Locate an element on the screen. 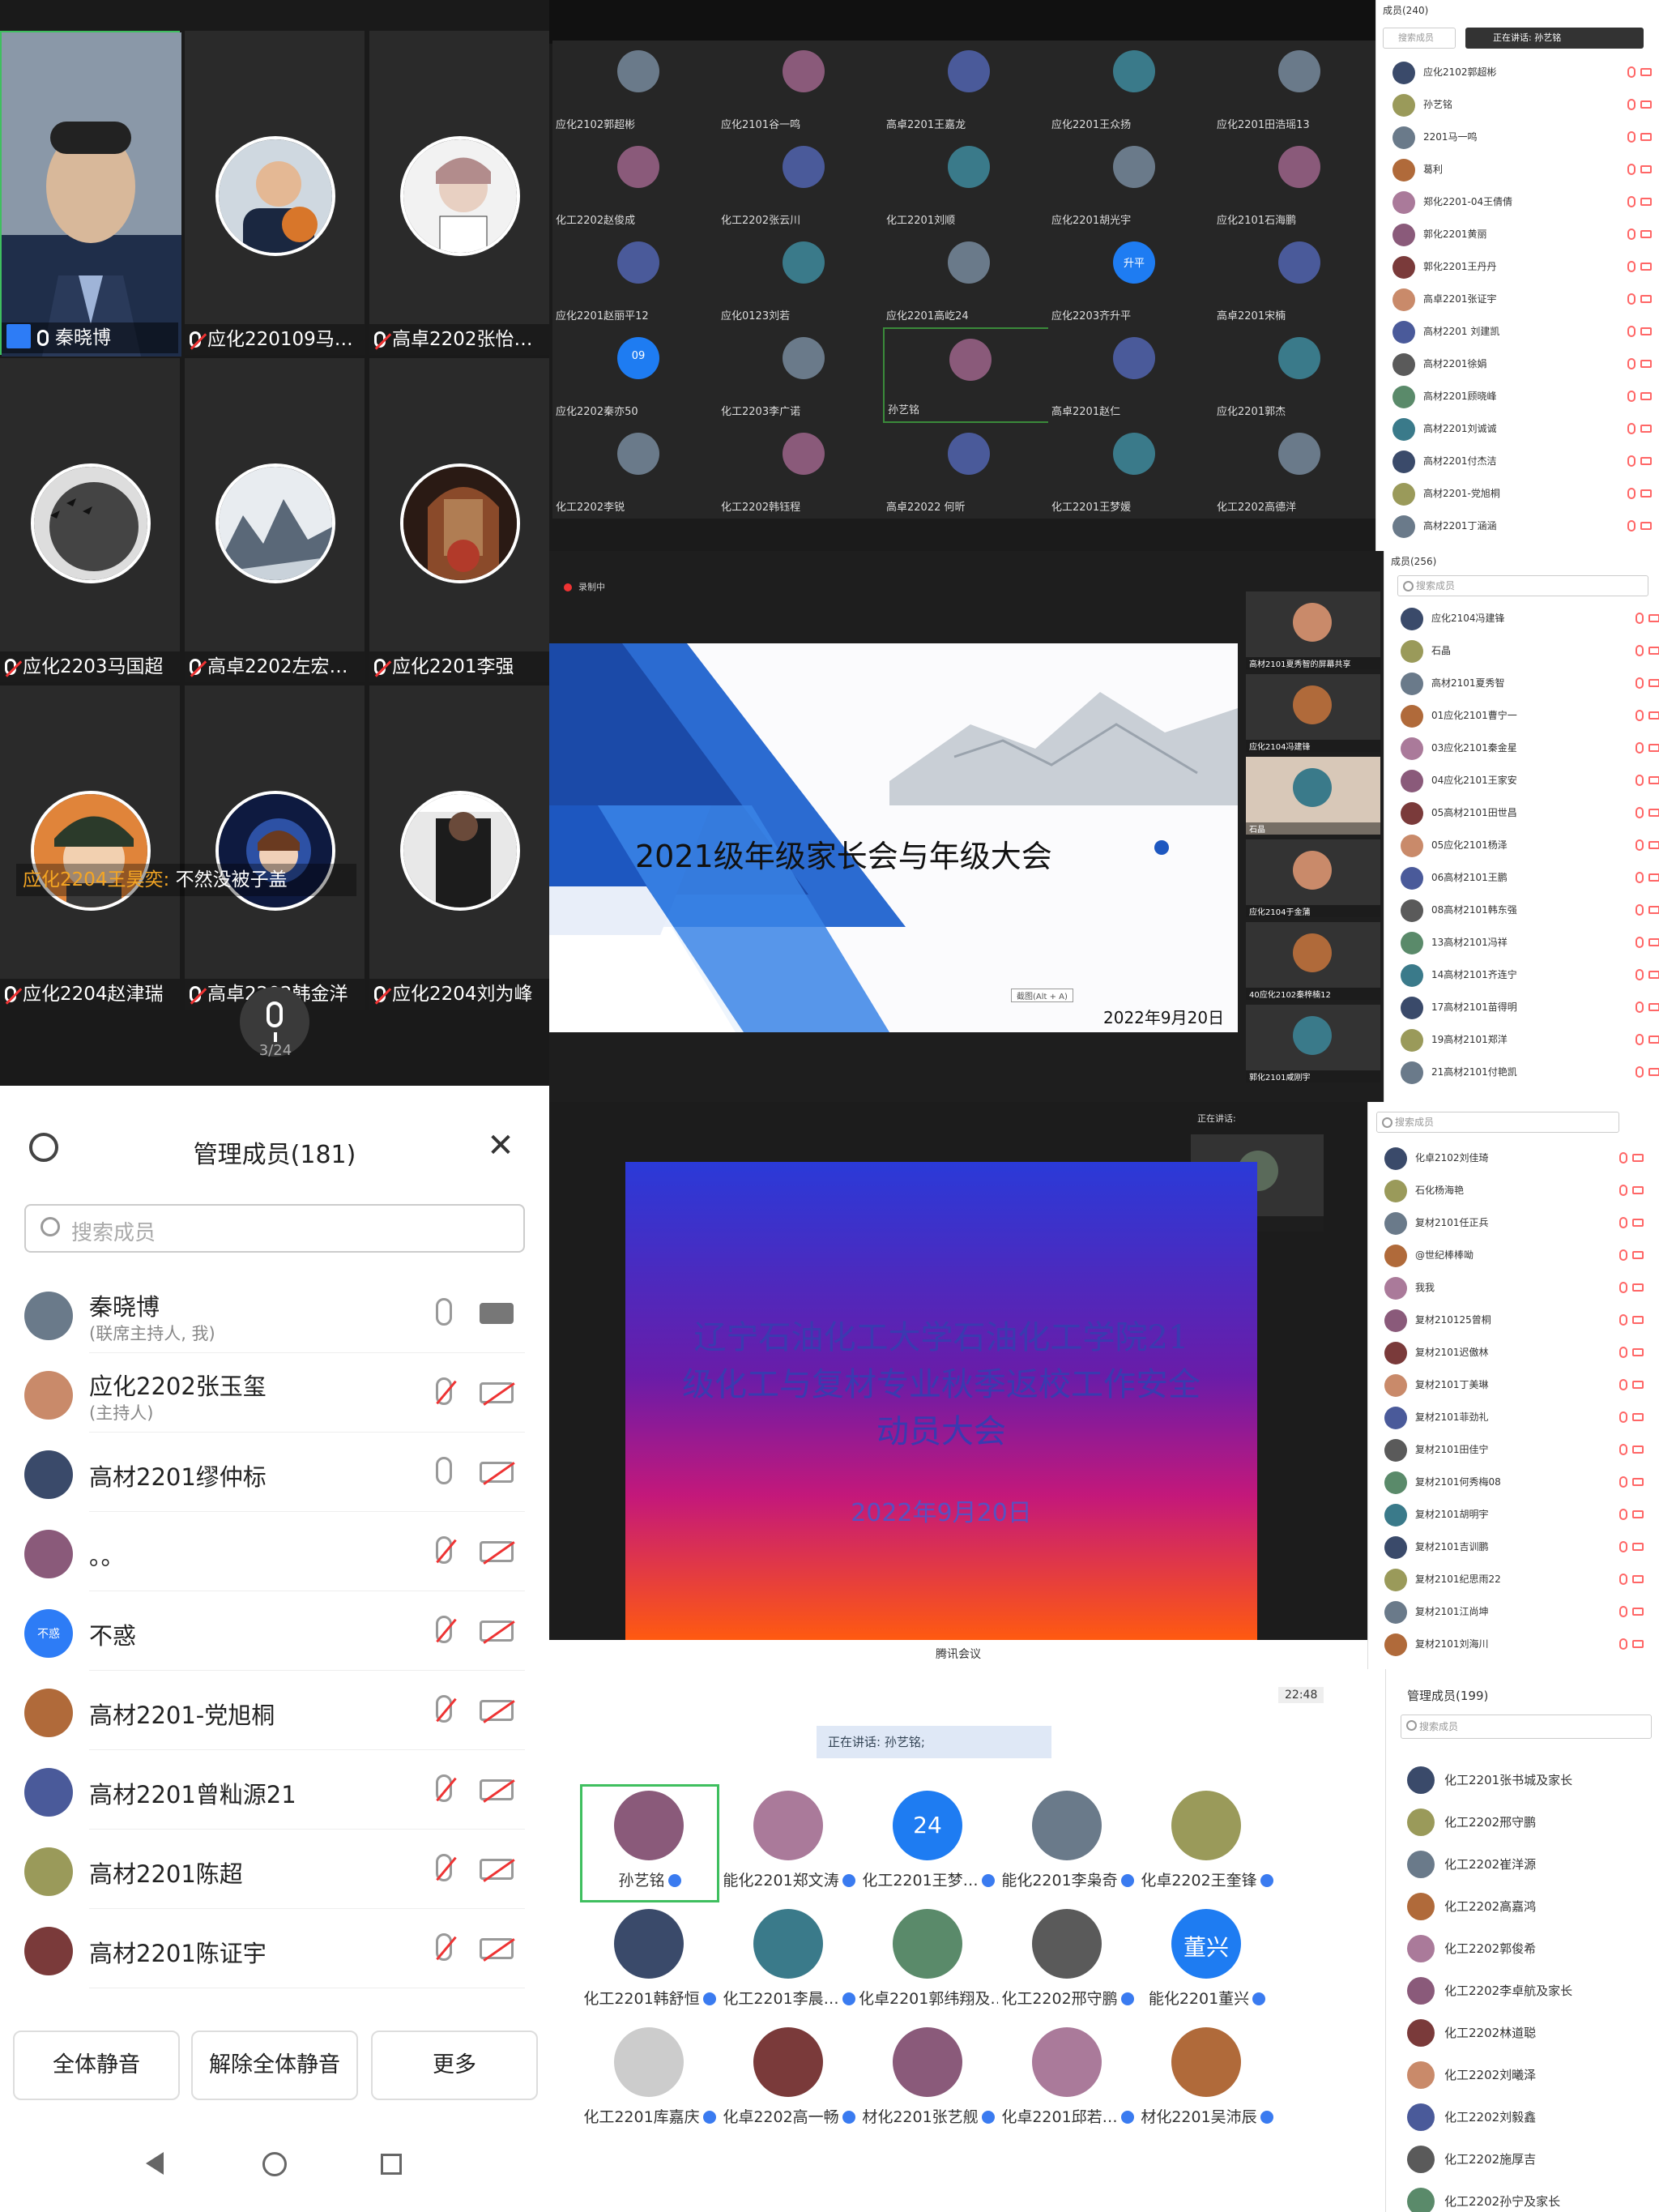 The image size is (1659, 2212). member-row: 郭化2201王丹丹 is located at coordinates (1518, 266).